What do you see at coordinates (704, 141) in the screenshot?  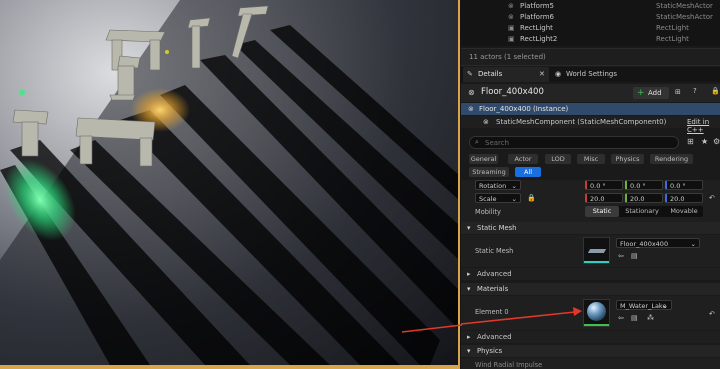 I see `star-icon: ★` at bounding box center [704, 141].